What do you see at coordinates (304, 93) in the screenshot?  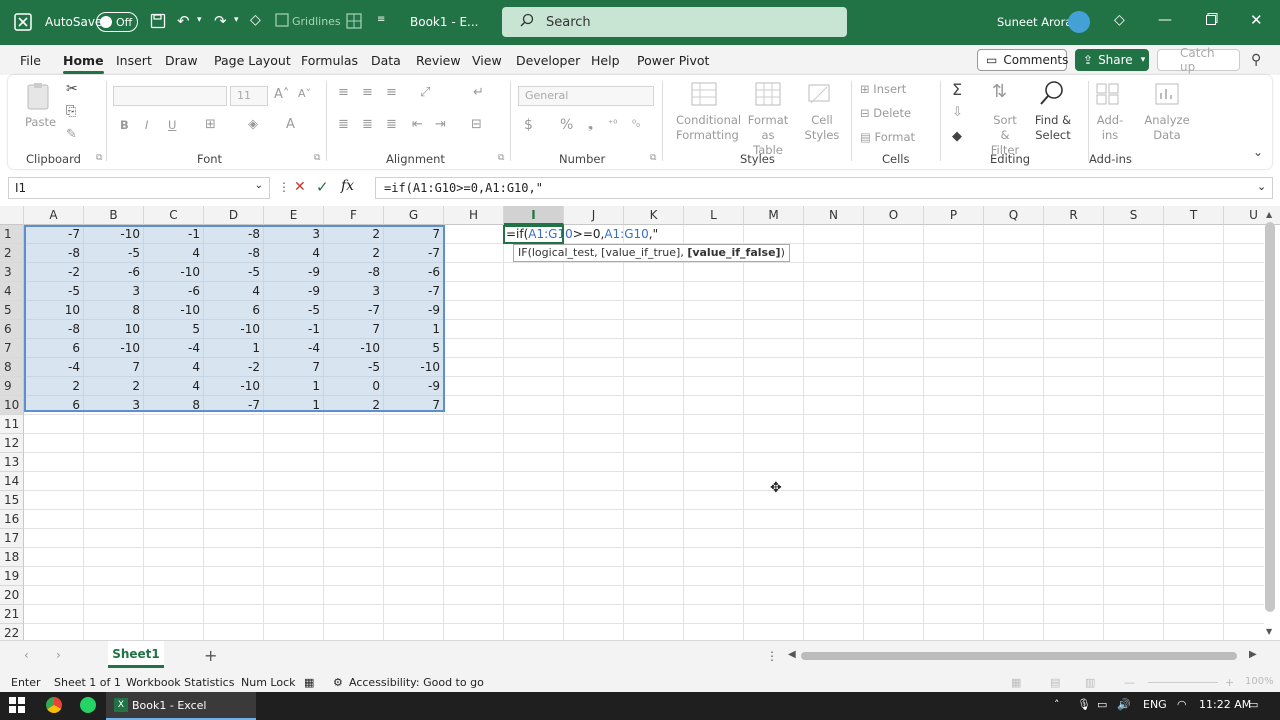 I see `decrease-font-icon: A˅` at bounding box center [304, 93].